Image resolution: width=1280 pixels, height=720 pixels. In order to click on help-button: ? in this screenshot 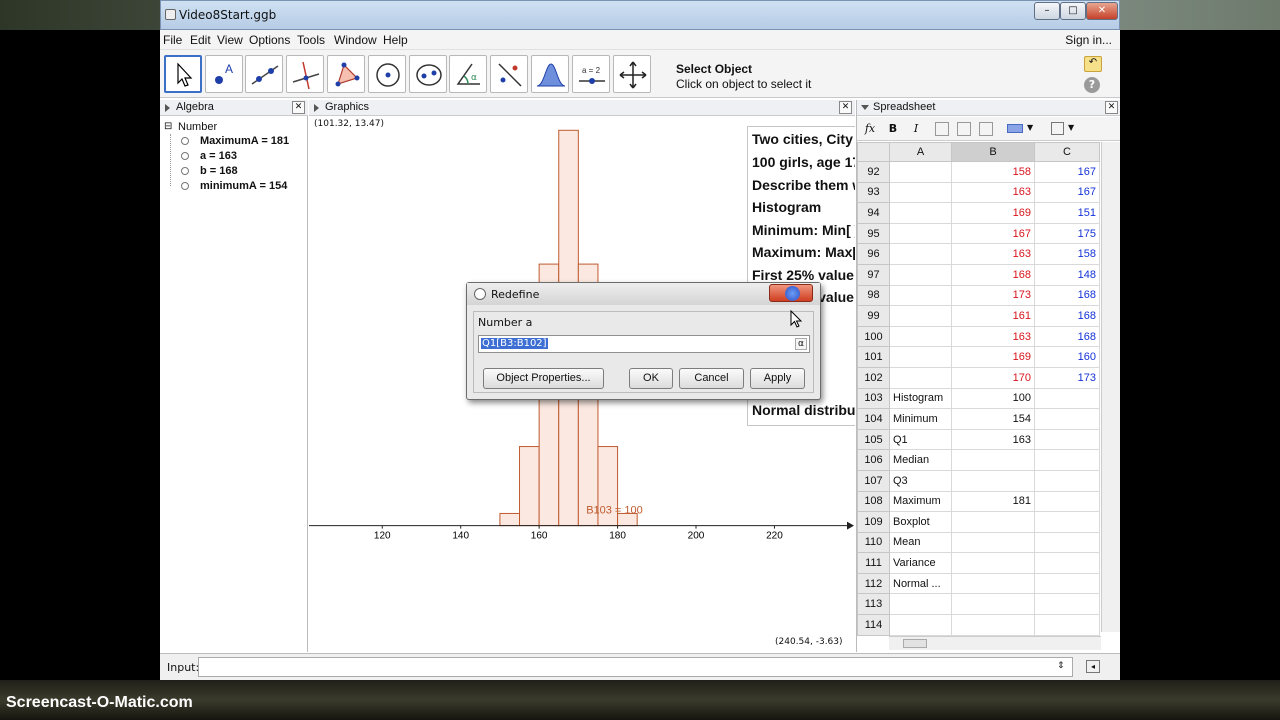, I will do `click(1092, 85)`.